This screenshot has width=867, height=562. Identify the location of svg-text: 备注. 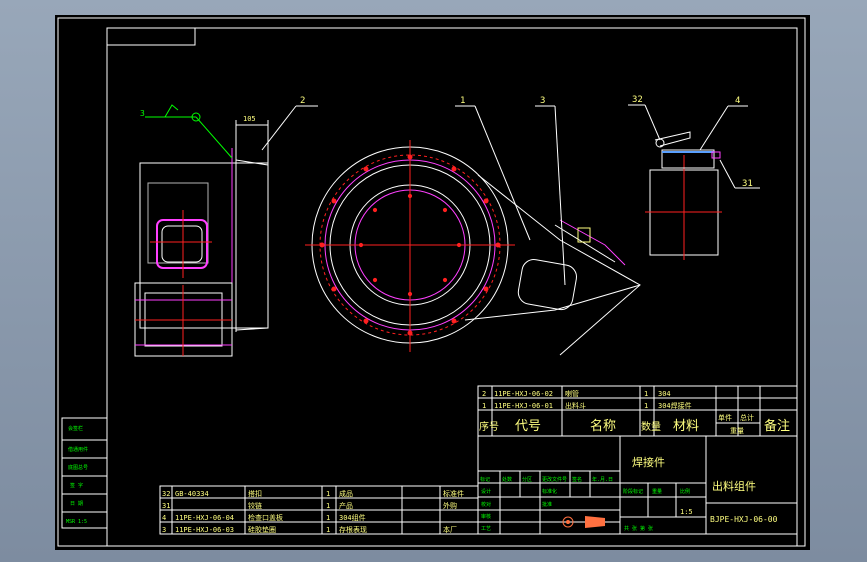
(777, 426).